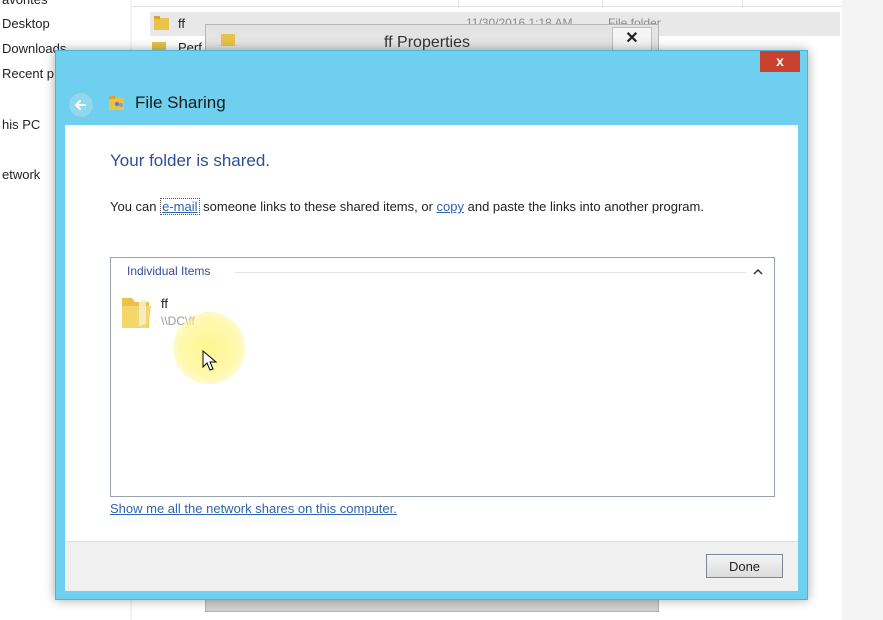 The height and width of the screenshot is (620, 883). Describe the element at coordinates (209, 348) in the screenshot. I see `cursor-highlight` at that location.